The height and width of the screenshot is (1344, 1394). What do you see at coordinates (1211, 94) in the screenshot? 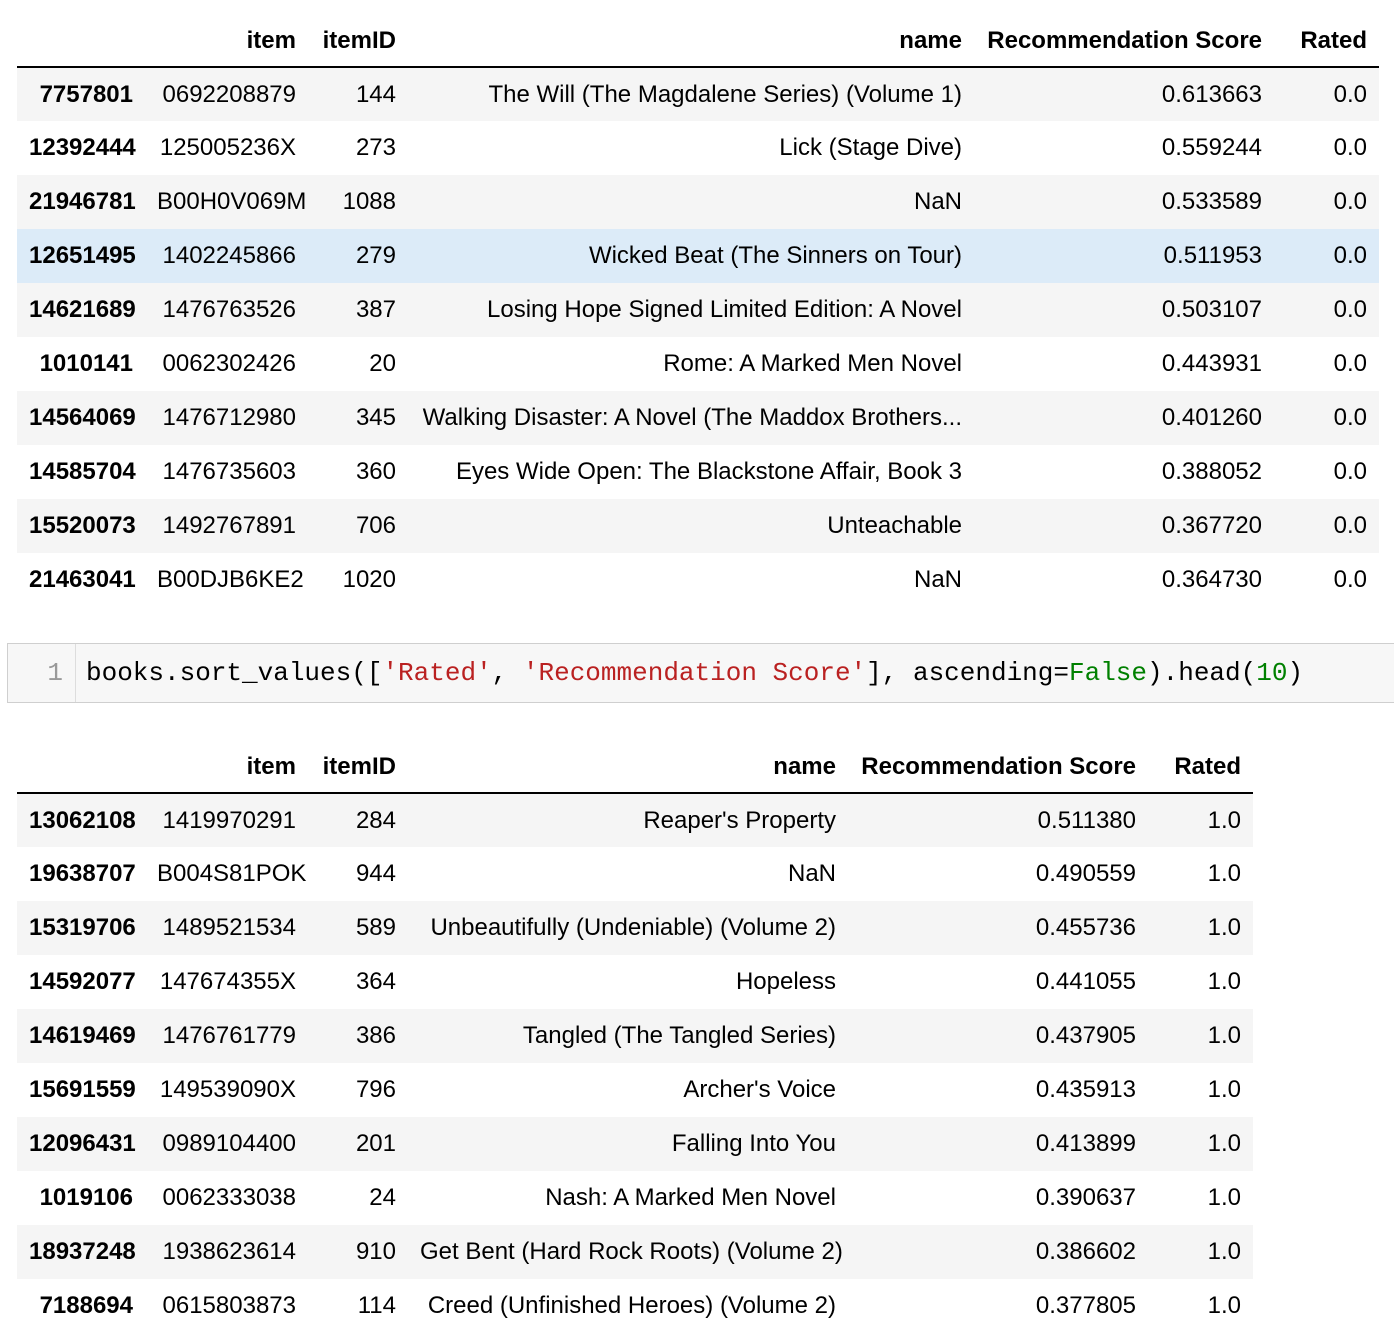
I see `cell-score: 0.613663` at bounding box center [1211, 94].